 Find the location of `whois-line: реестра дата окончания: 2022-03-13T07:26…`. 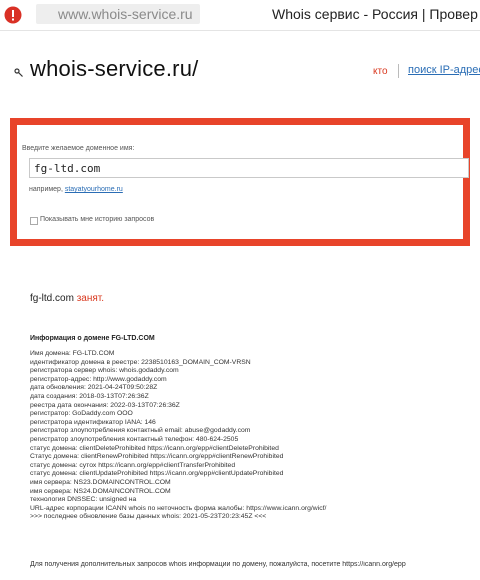

whois-line: реестра дата окончания: 2022-03-13T07:26… is located at coordinates (105, 405).